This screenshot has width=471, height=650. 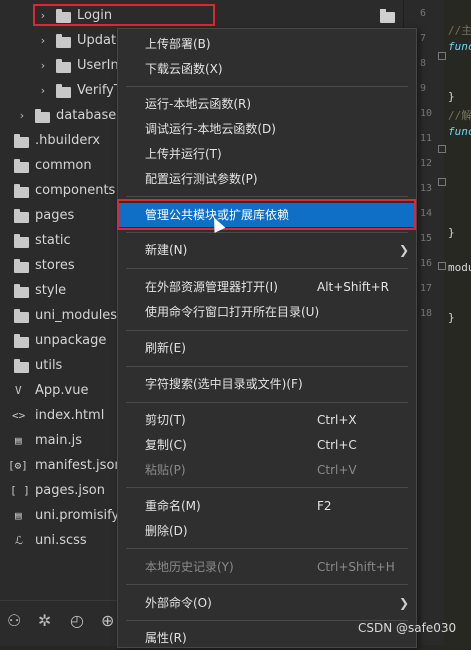 What do you see at coordinates (267, 420) in the screenshot?
I see `menu-item-cut: 剪切(T) Ctrl+X` at bounding box center [267, 420].